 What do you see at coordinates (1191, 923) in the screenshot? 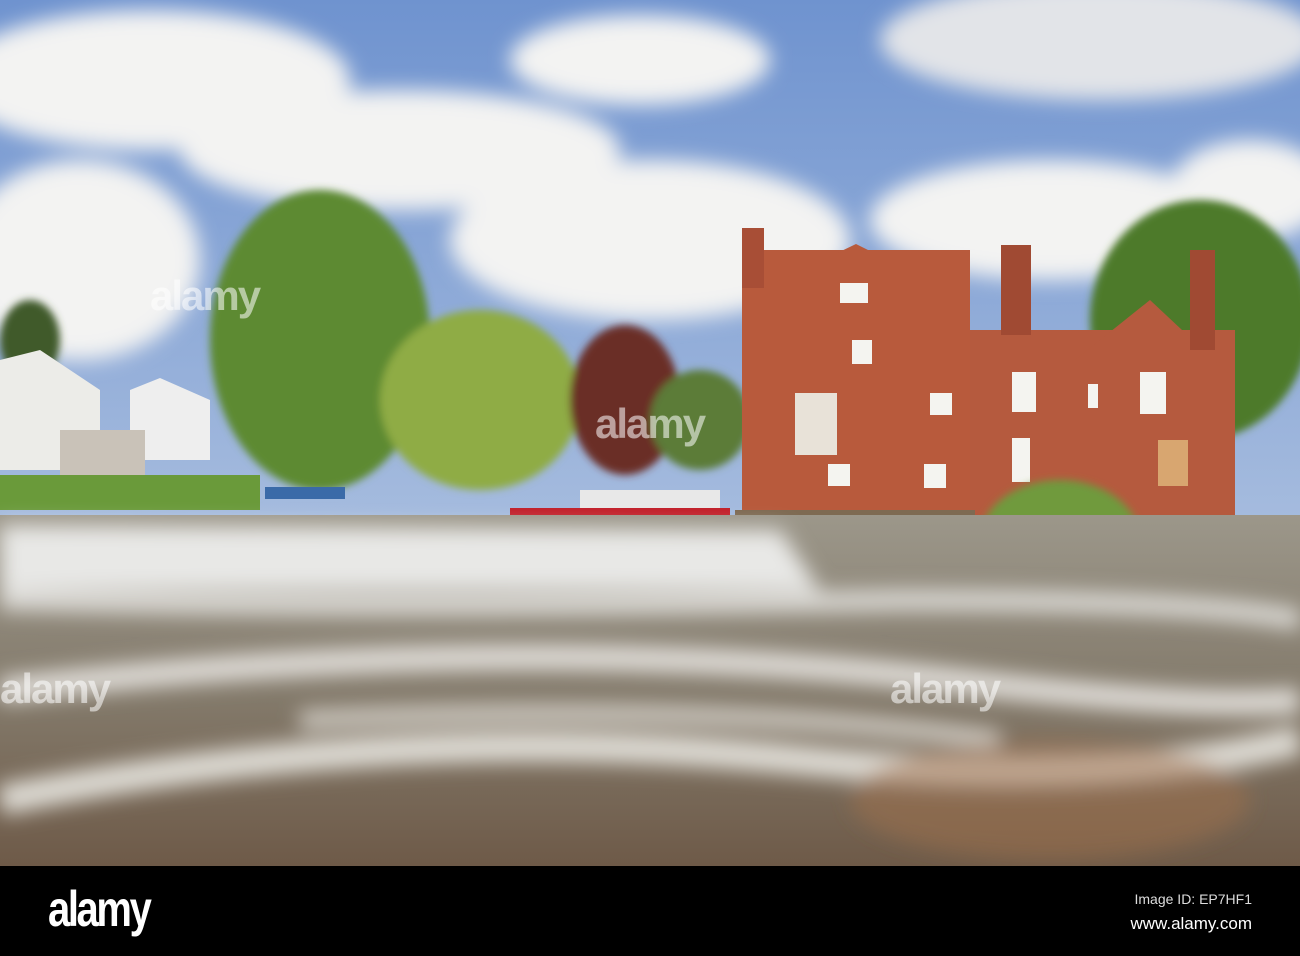
I see `site-url: www.alamy.com` at bounding box center [1191, 923].